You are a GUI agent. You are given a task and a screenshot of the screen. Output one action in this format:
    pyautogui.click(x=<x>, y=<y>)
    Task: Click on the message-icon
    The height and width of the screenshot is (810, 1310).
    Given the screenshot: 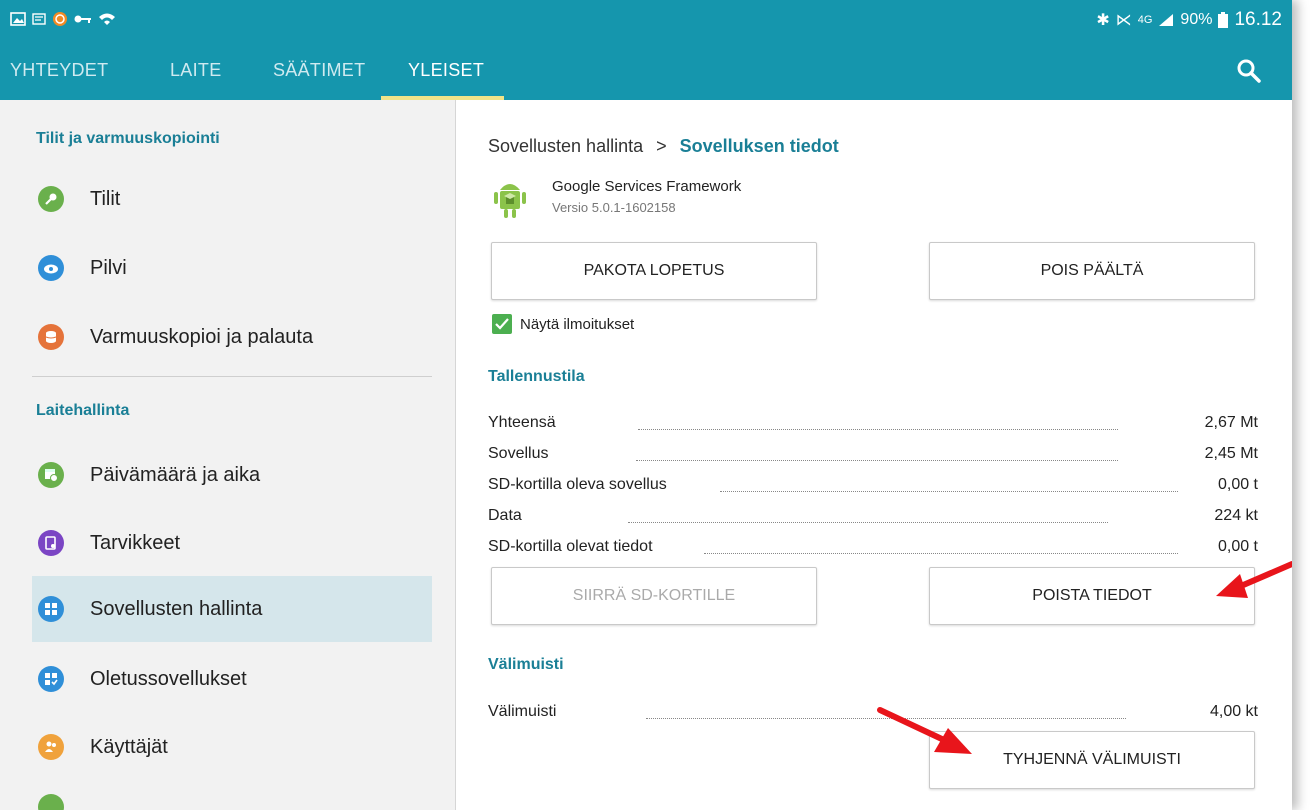 What is the action you would take?
    pyautogui.click(x=39, y=19)
    